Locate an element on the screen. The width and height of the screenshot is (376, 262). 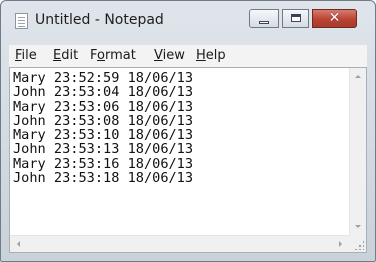
notepad-icon is located at coordinates (21, 21).